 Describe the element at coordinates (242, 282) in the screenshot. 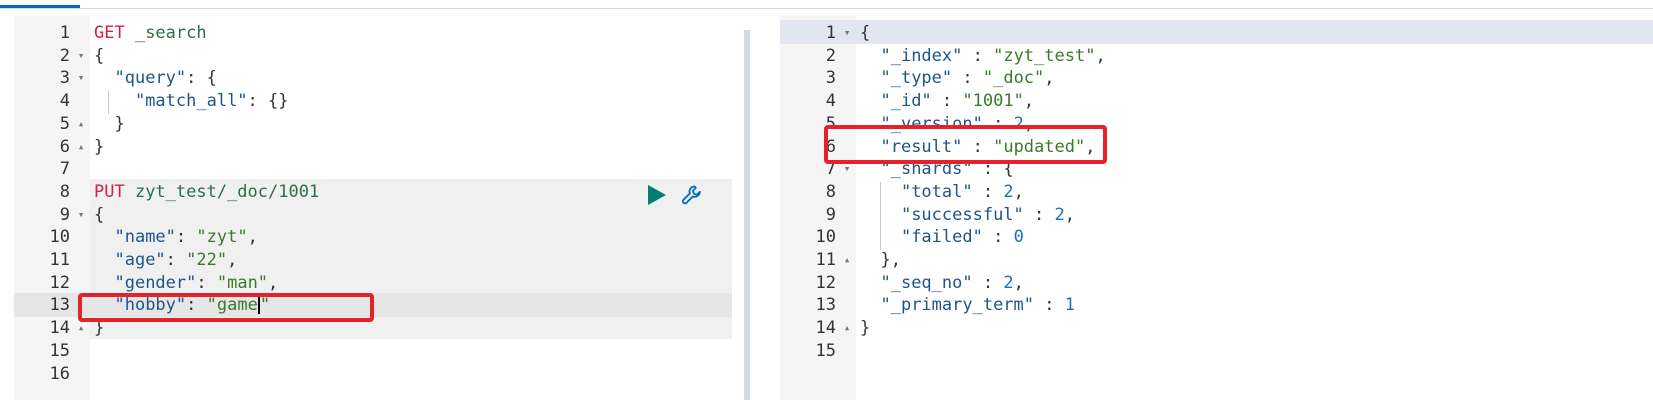

I see `token-str: "man"` at that location.